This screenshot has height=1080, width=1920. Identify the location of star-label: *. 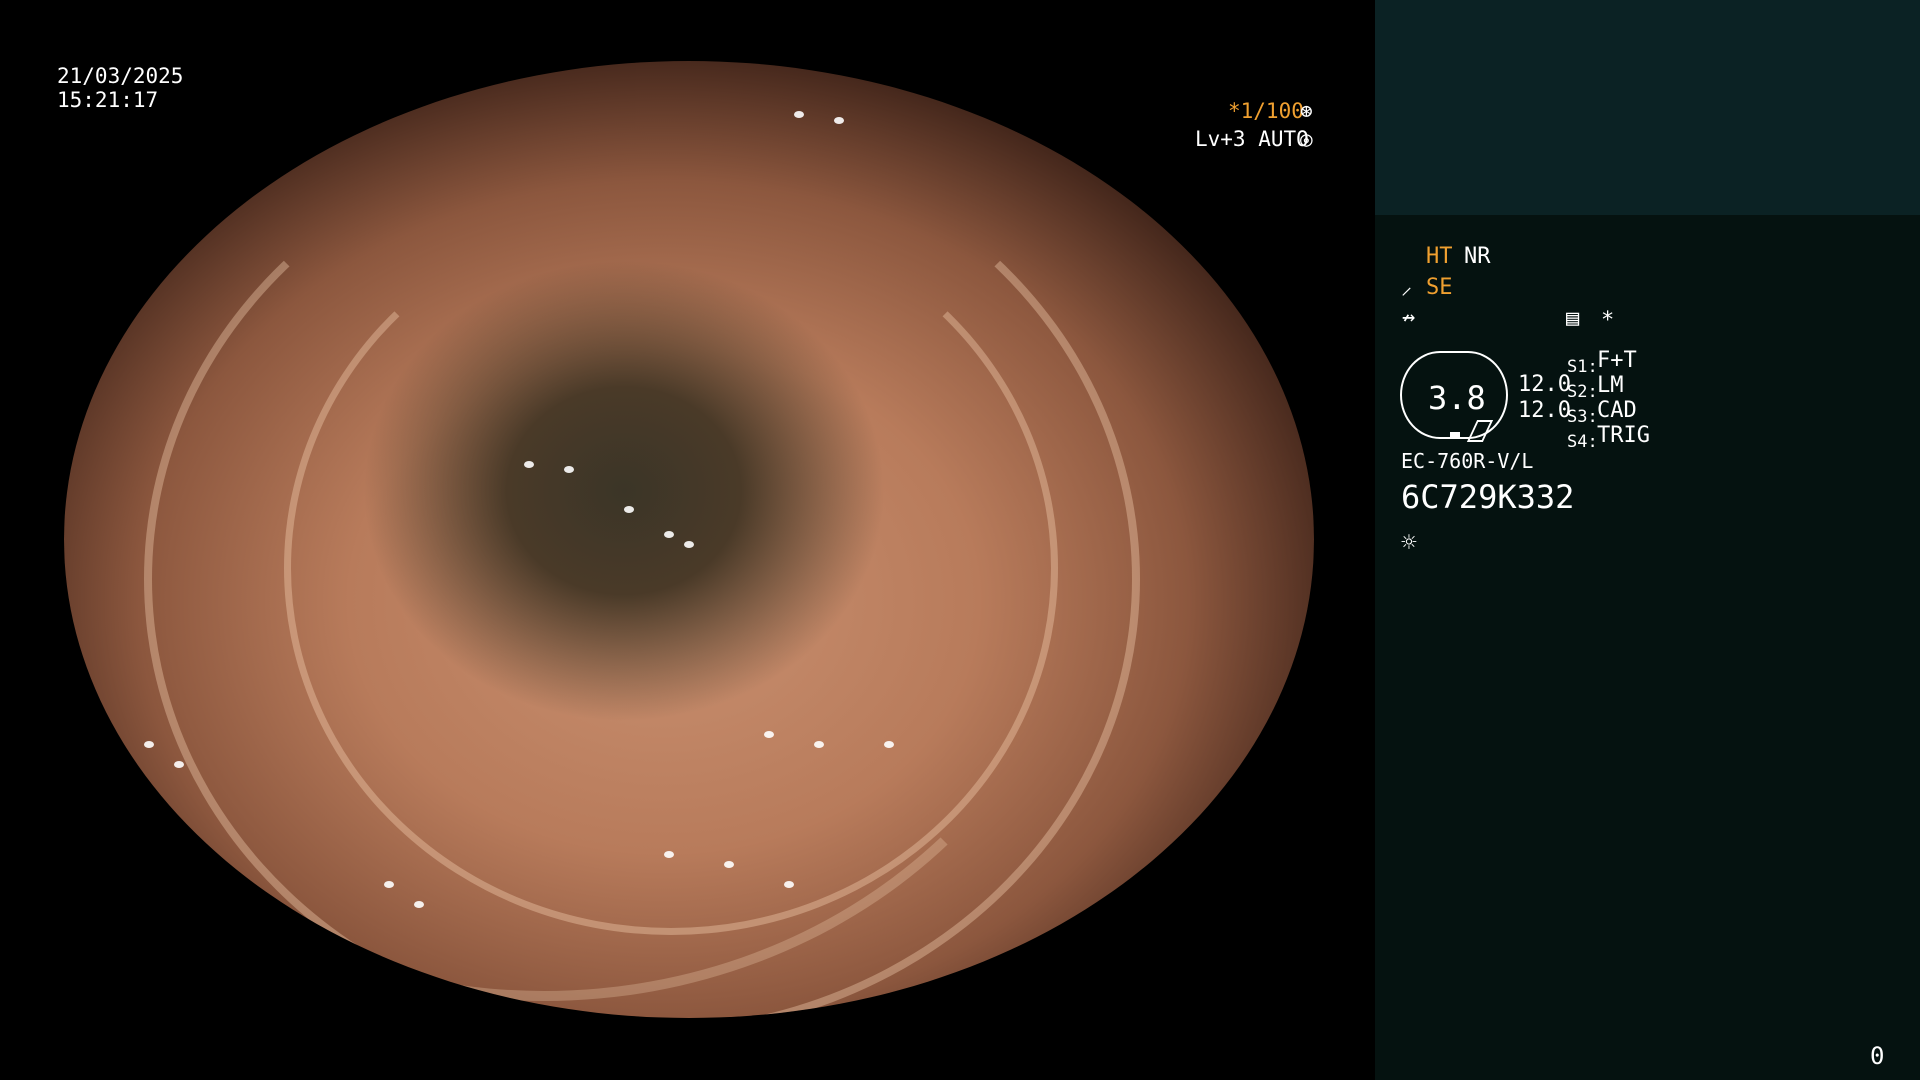
(1608, 320).